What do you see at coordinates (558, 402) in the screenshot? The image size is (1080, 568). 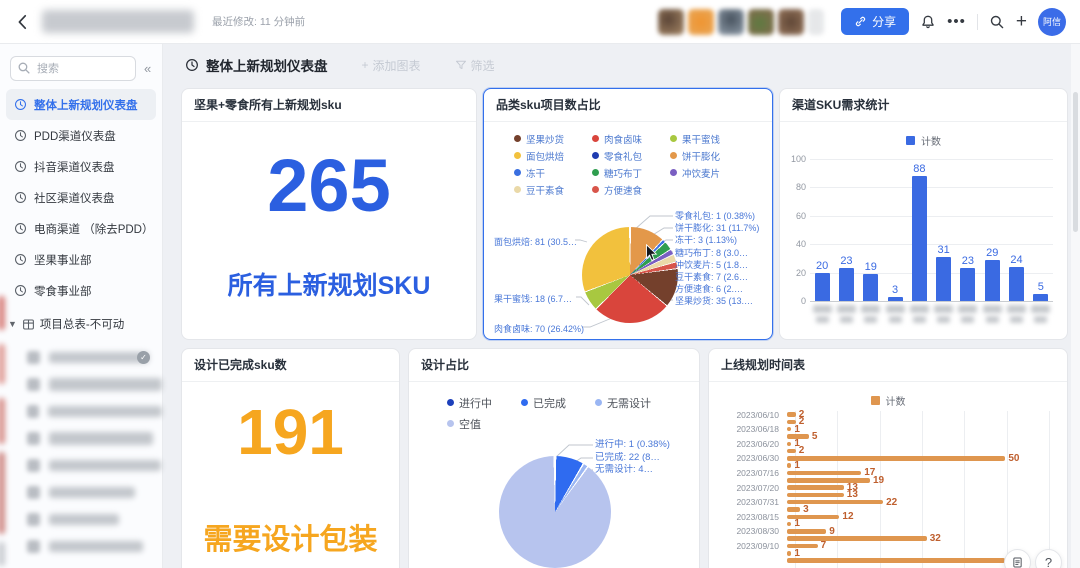 I see `legend-item: 已完成` at bounding box center [558, 402].